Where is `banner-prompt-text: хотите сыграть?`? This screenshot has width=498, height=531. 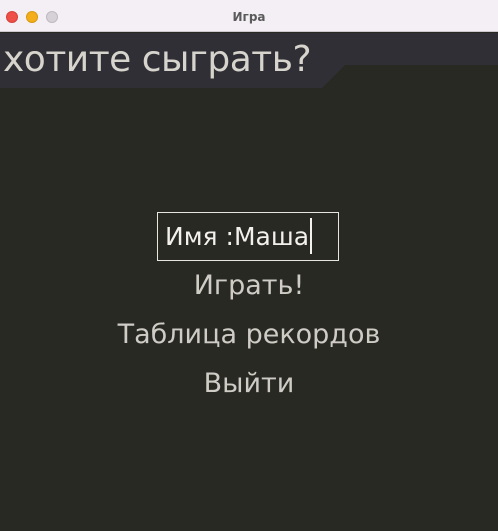 banner-prompt-text: хотите сыграть? is located at coordinates (157, 59).